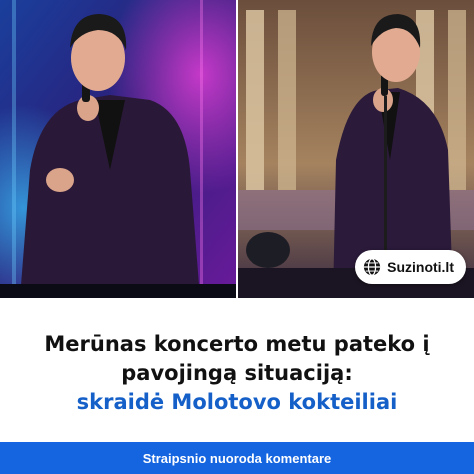 This screenshot has height=474, width=474. What do you see at coordinates (372, 267) in the screenshot?
I see `globe-icon` at bounding box center [372, 267].